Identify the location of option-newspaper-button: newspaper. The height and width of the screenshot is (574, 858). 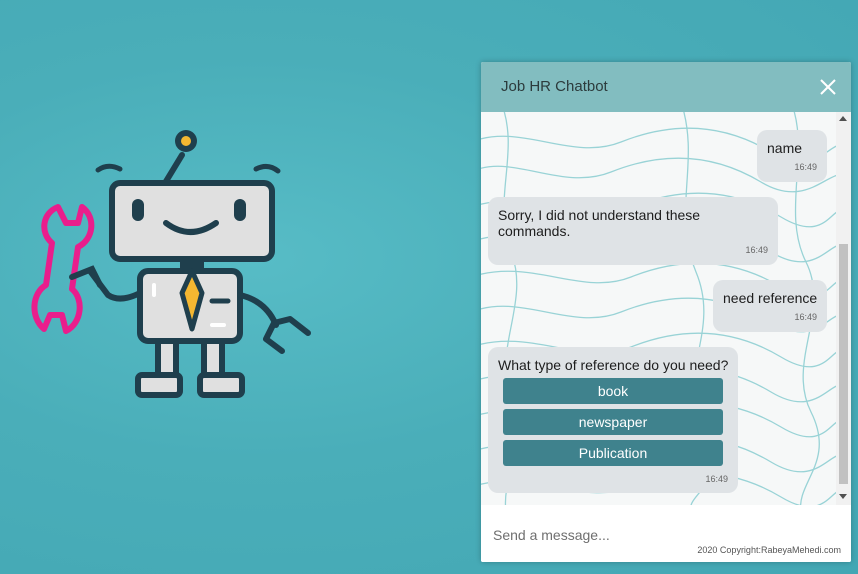
(613, 422).